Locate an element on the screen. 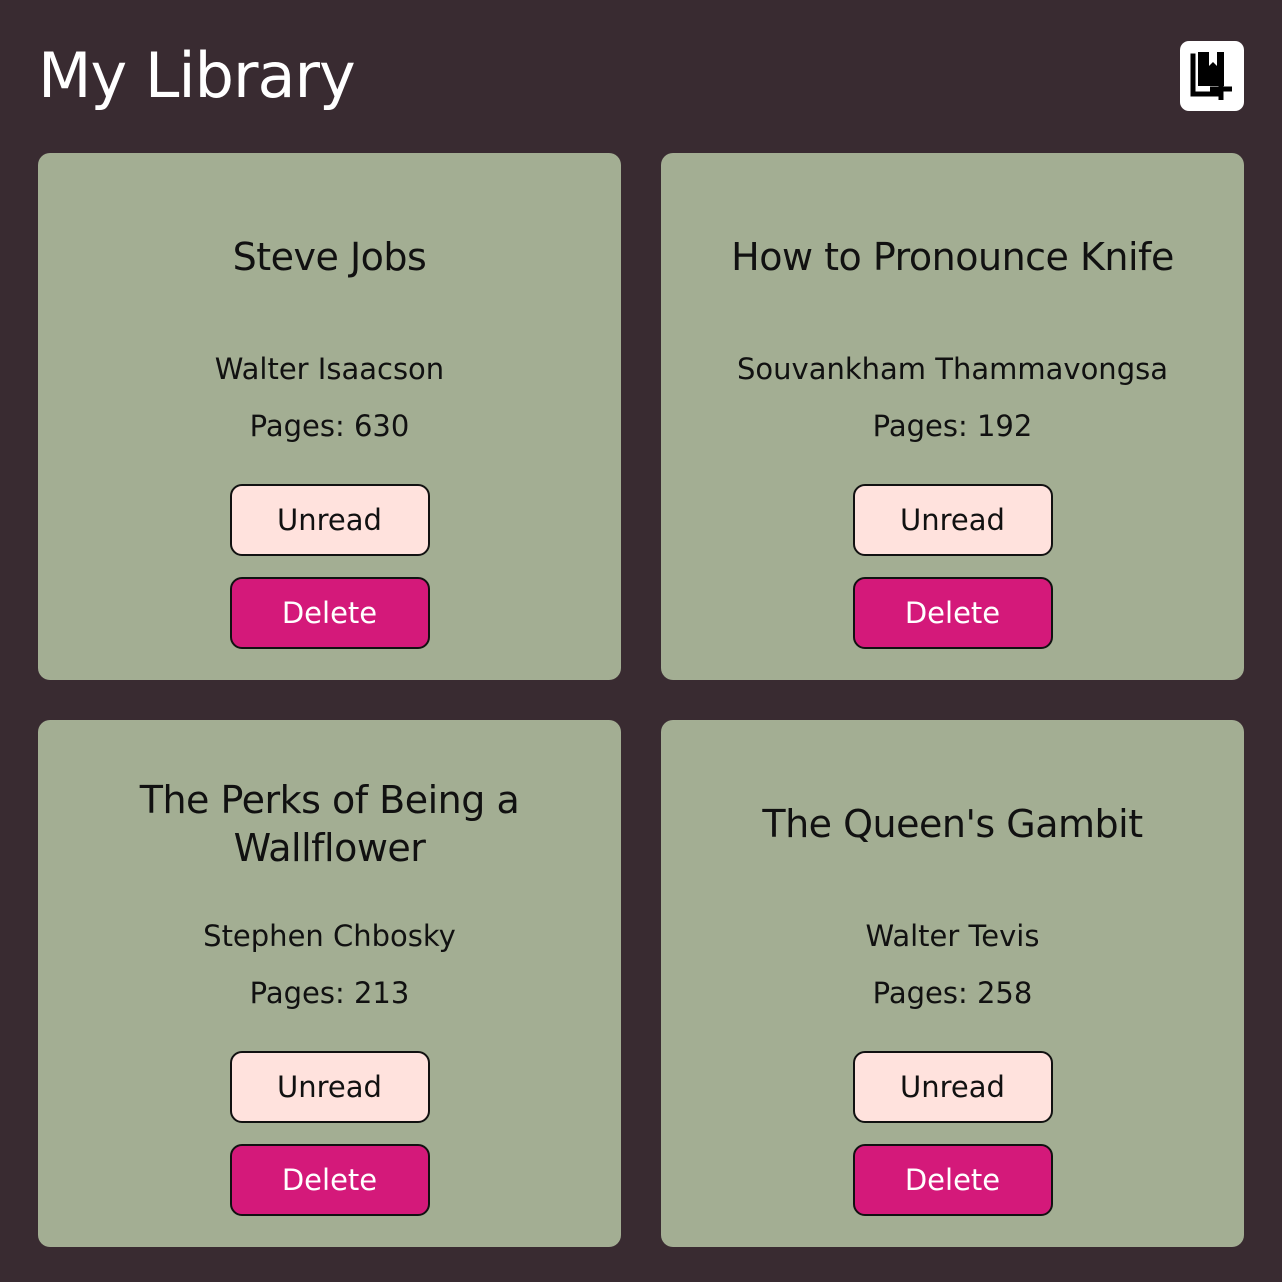  book-pages: Pages: 630 is located at coordinates (329, 426).